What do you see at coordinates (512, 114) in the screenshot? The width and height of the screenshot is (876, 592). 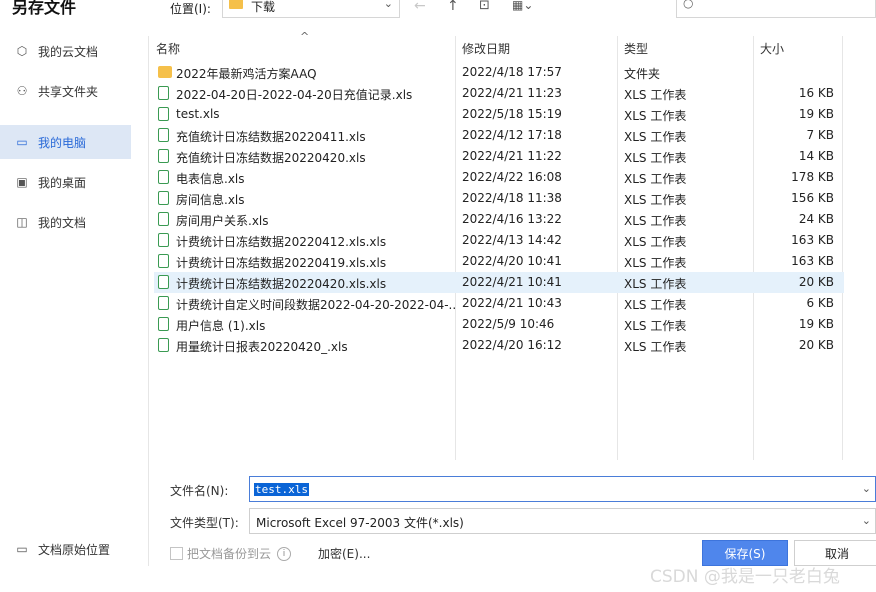 I see `file-date: 2022/5/18 15:19` at bounding box center [512, 114].